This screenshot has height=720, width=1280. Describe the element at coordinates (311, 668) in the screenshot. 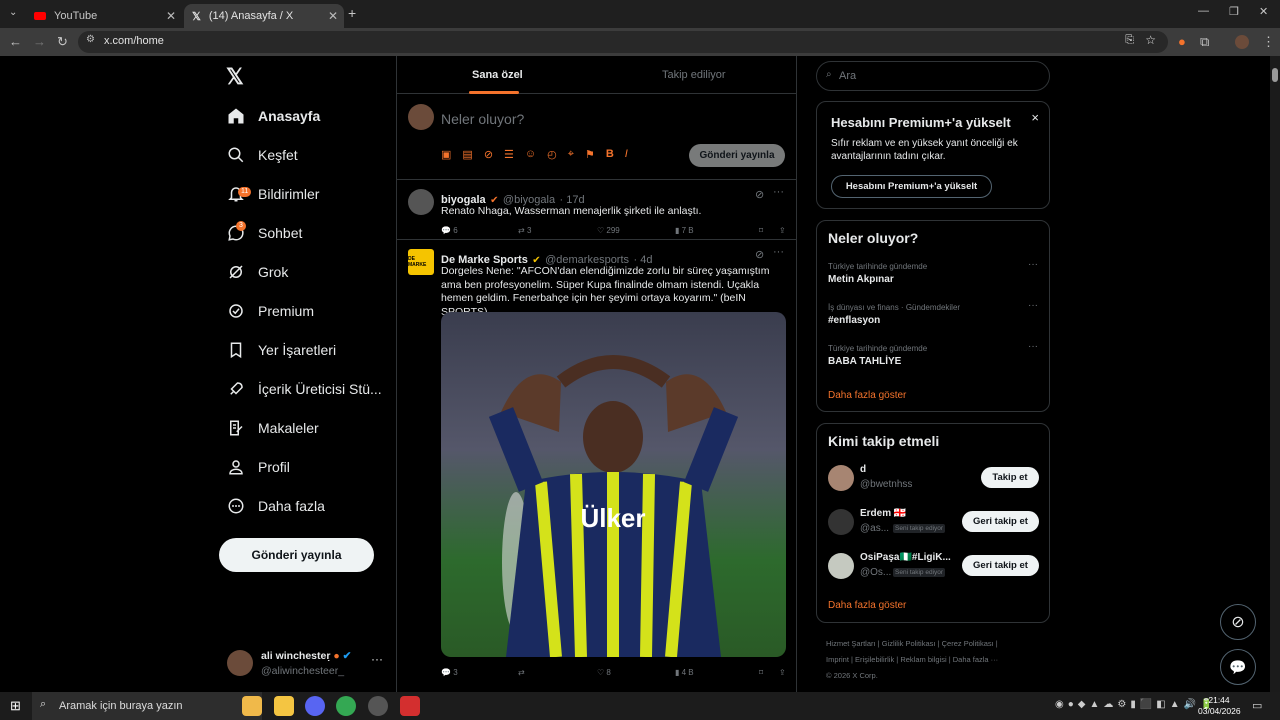

I see `account-switcher: ali winchesteṛ ● ✔ @aliwinchesteer_ ···` at that location.